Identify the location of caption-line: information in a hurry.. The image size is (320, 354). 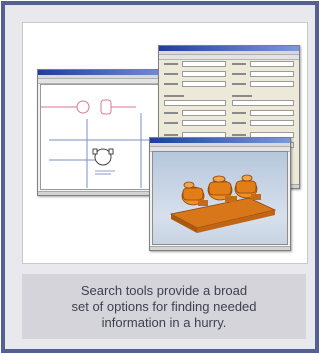
(164, 322).